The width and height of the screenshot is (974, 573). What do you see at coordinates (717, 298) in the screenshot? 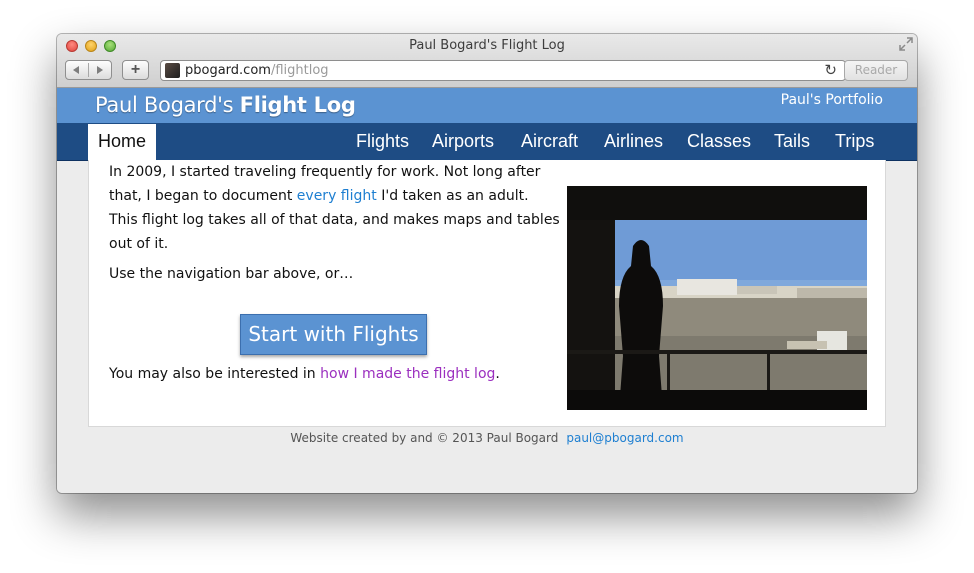
I see `airport-window-photo` at bounding box center [717, 298].